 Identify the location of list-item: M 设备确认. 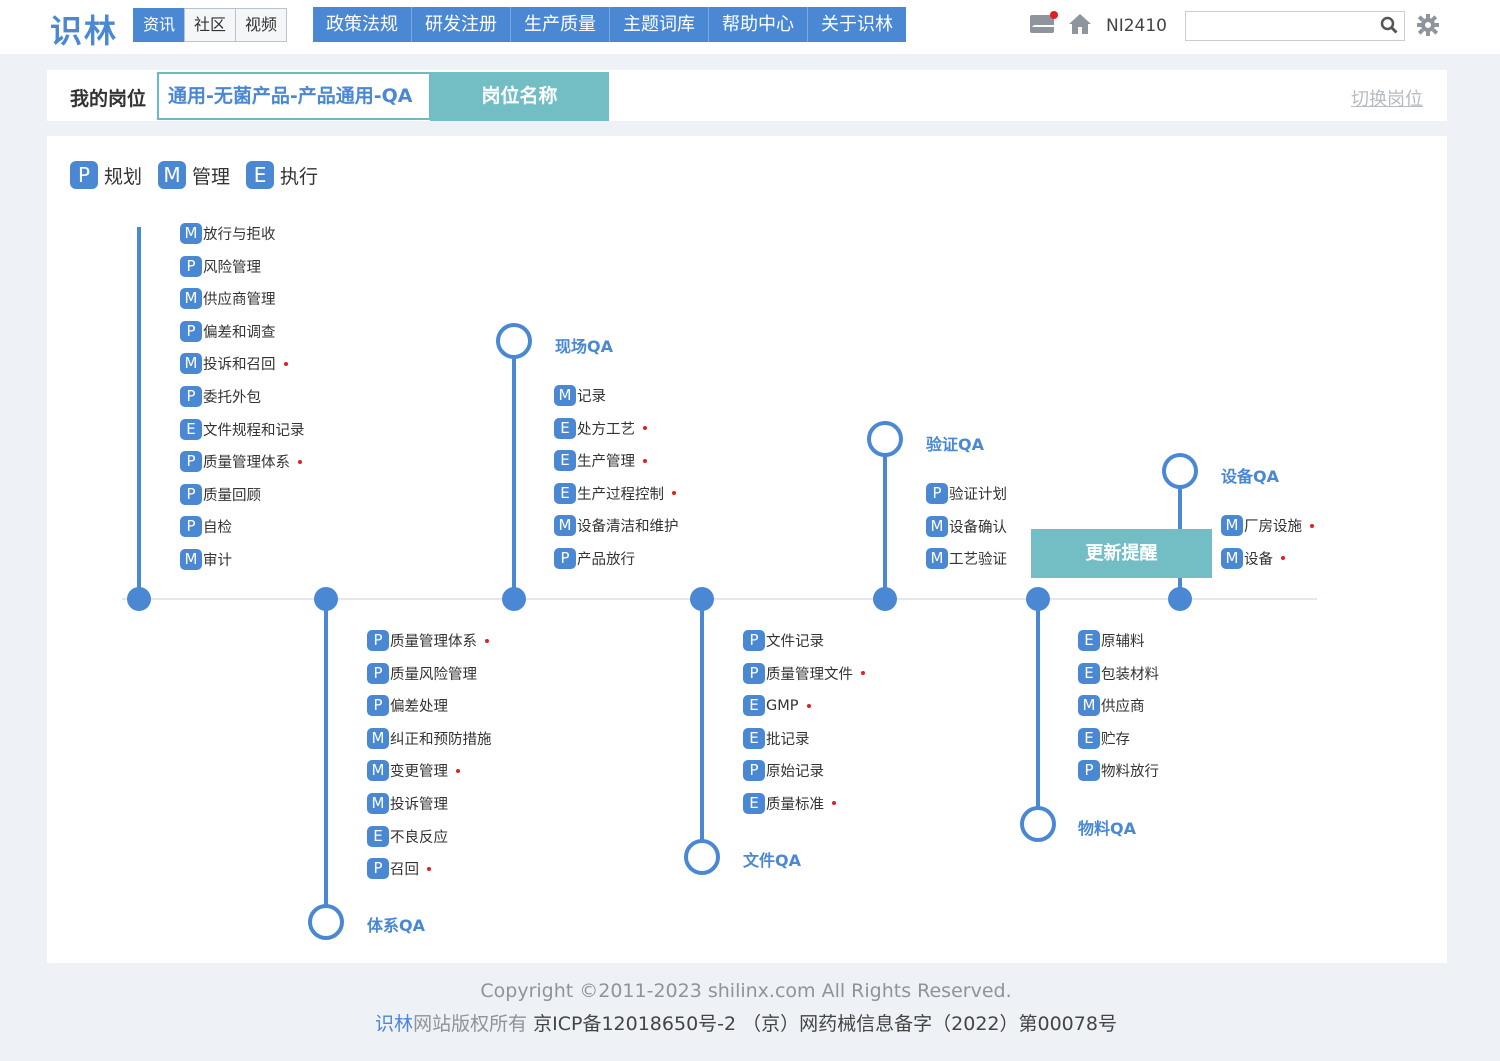
(972, 526).